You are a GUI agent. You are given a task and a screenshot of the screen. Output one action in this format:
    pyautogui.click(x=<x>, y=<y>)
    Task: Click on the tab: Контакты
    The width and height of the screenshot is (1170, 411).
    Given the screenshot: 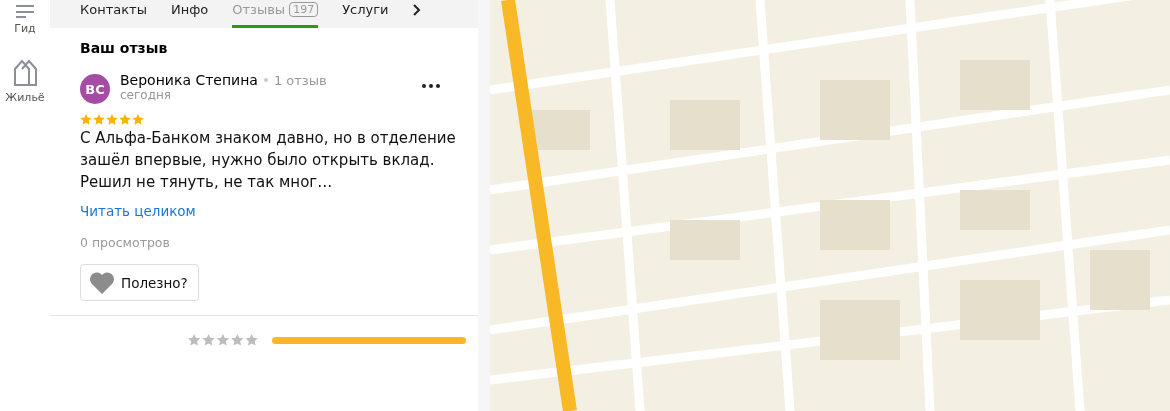 What is the action you would take?
    pyautogui.click(x=113, y=15)
    